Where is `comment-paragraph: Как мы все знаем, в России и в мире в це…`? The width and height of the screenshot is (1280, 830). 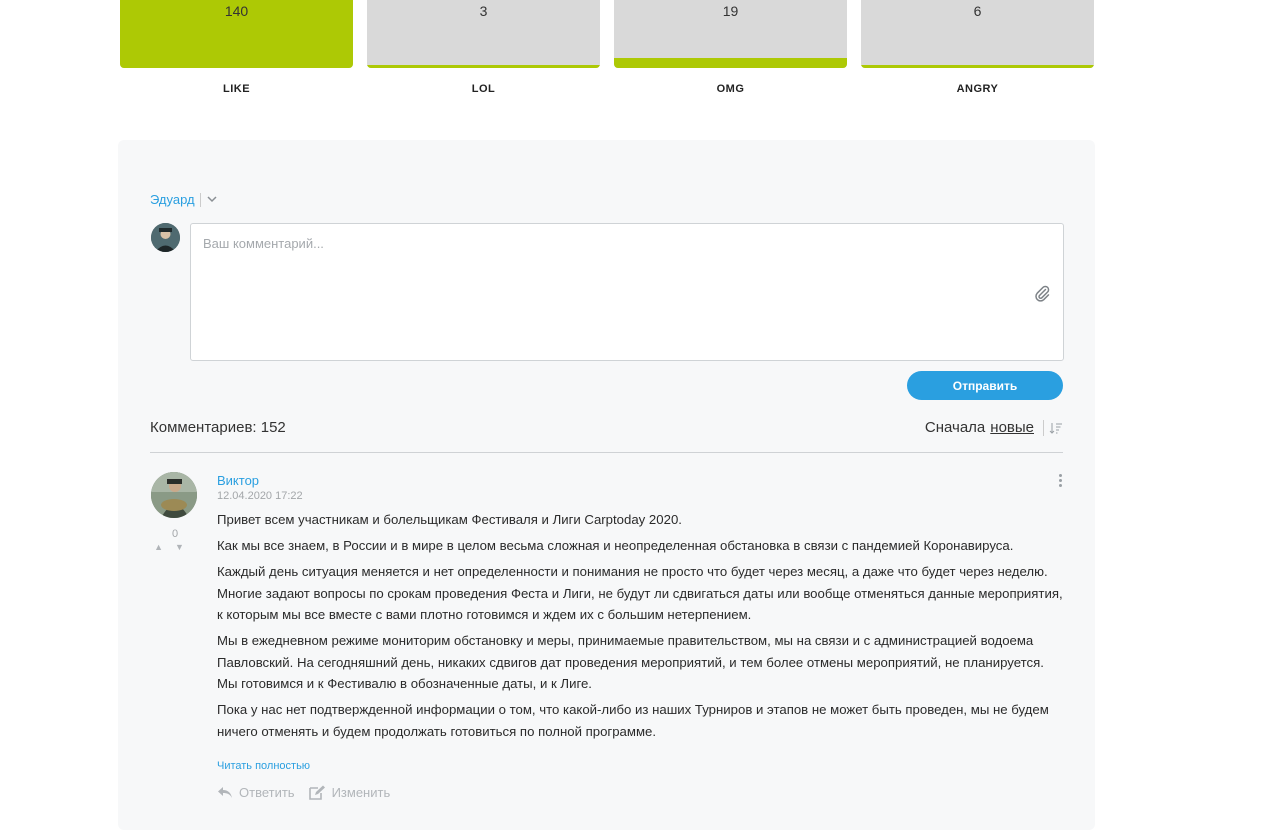 comment-paragraph: Как мы все знаем, в России и в мире в це… is located at coordinates (615, 545).